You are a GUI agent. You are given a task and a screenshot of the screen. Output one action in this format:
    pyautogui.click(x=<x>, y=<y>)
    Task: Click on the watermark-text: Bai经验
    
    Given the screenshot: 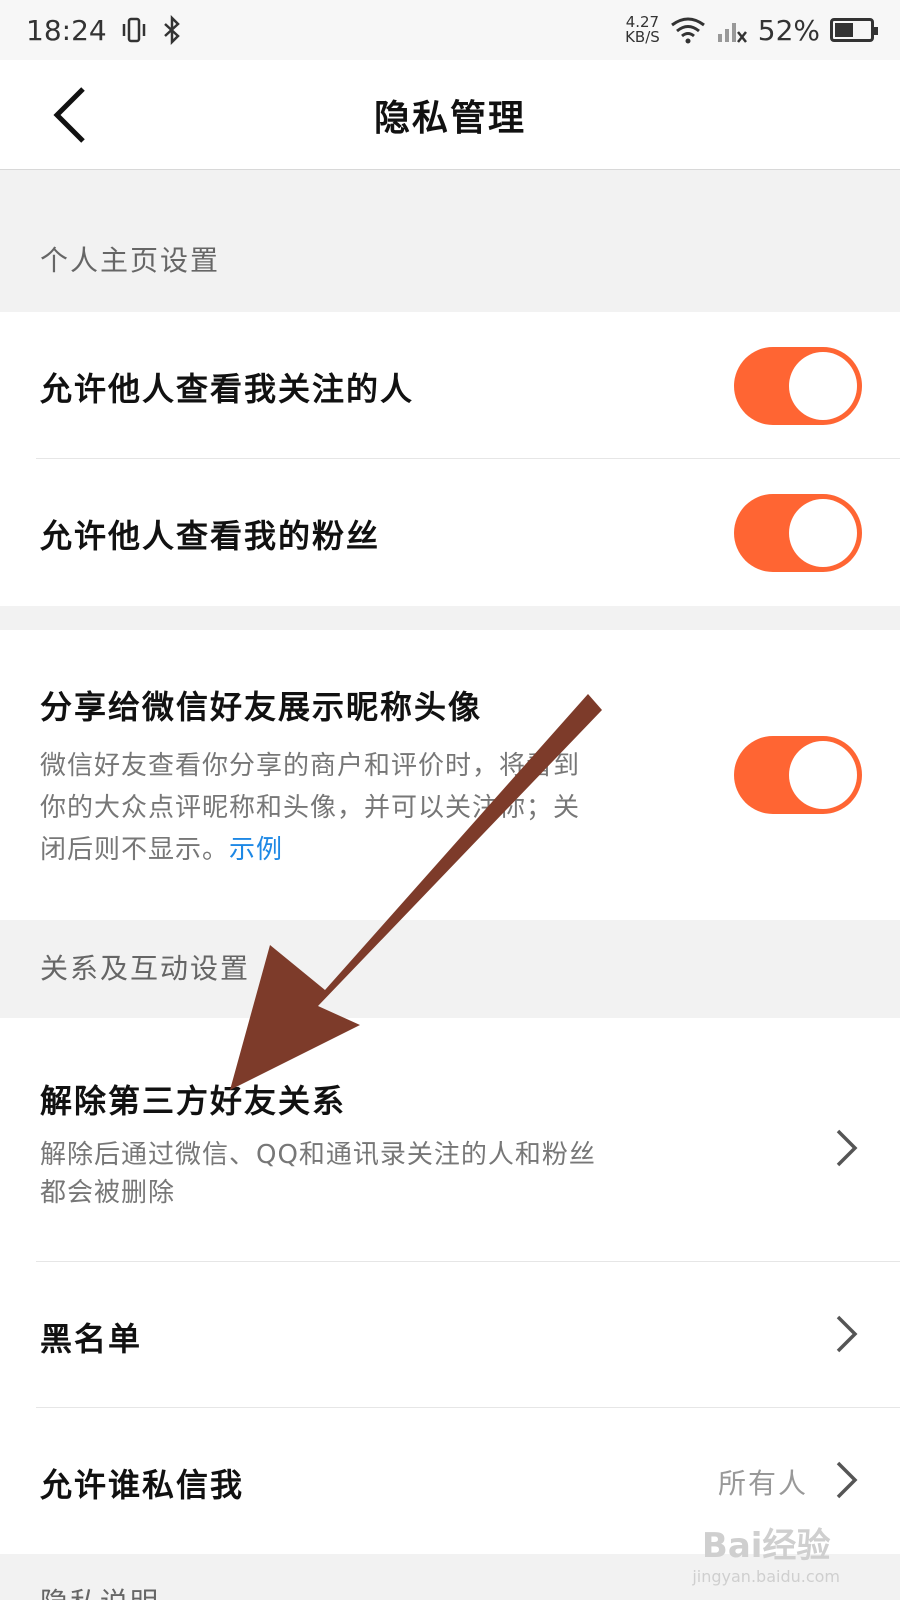 What is the action you would take?
    pyautogui.click(x=766, y=1546)
    